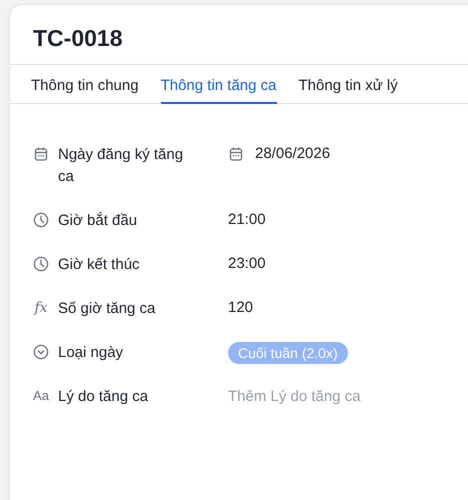 Image resolution: width=468 pixels, height=500 pixels. Describe the element at coordinates (77, 38) in the screenshot. I see `record-title: TC-0018` at that location.